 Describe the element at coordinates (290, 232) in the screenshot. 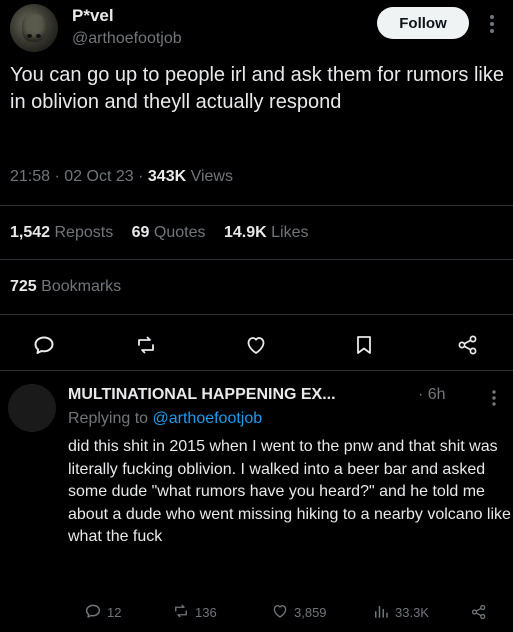

I see `likes-label: Likes` at that location.